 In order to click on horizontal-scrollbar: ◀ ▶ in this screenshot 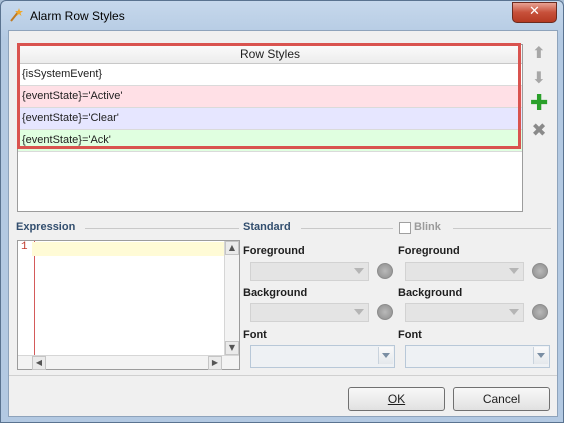, I will do `click(128, 362)`.